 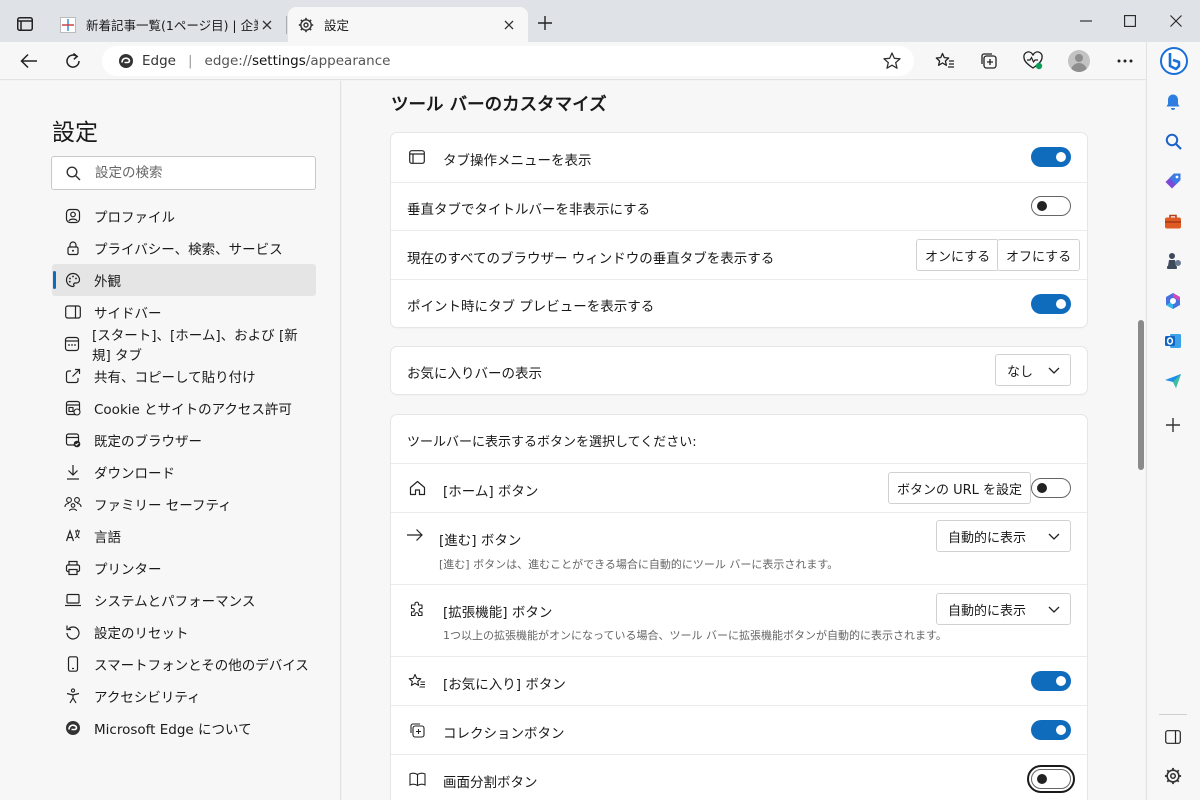 What do you see at coordinates (1051, 779) in the screenshot?
I see `split-screen-button-toggle` at bounding box center [1051, 779].